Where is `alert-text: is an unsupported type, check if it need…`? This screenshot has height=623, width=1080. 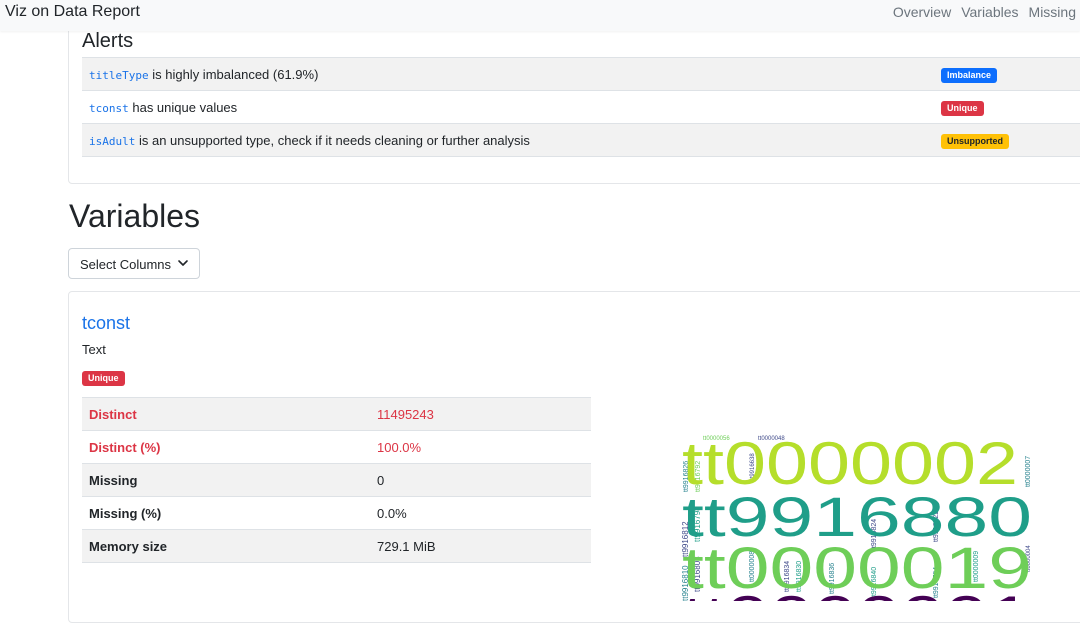 alert-text: is an unsupported type, check if it need… is located at coordinates (332, 140).